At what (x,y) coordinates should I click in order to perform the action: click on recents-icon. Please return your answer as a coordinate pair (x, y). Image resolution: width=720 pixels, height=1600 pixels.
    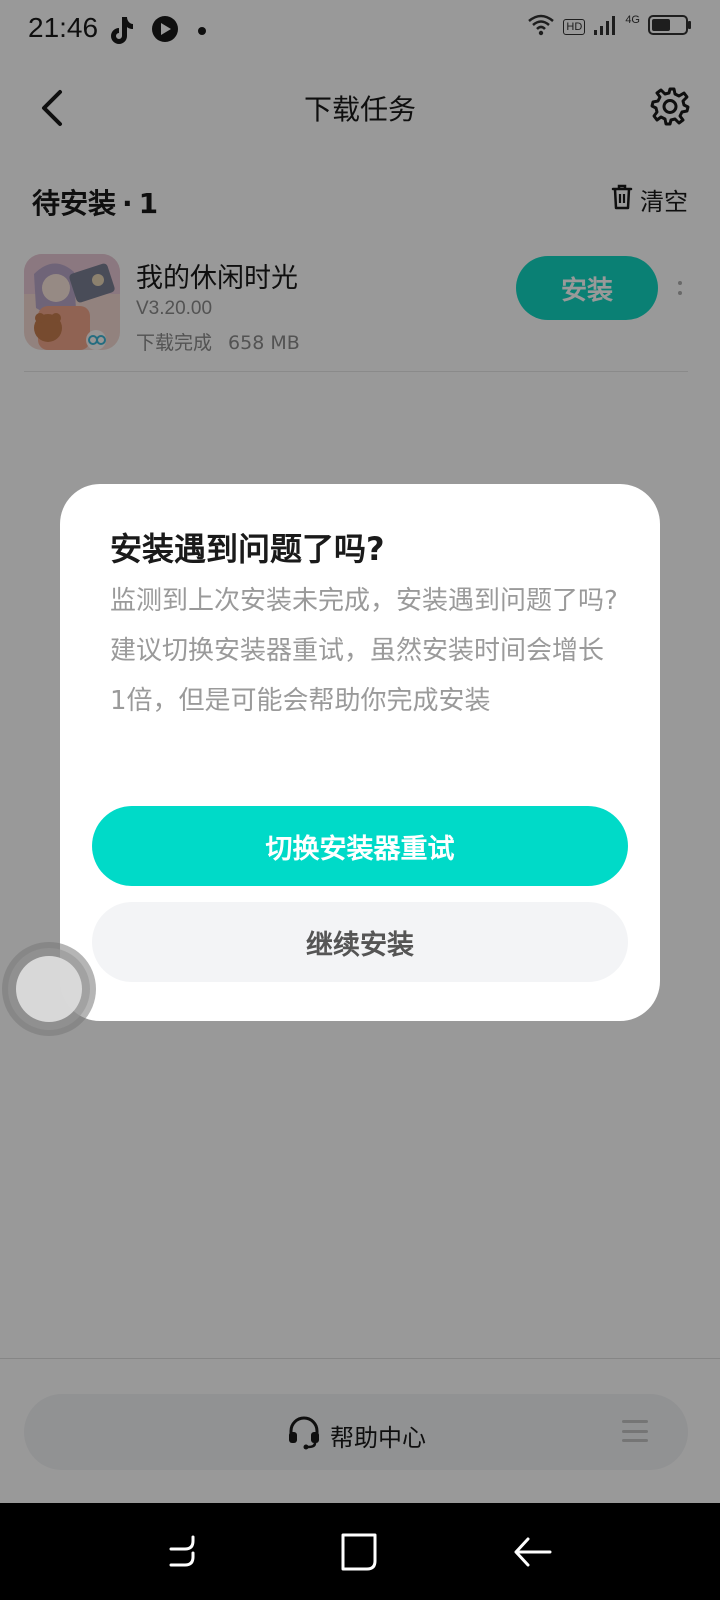
    Looking at the image, I should click on (186, 1557).